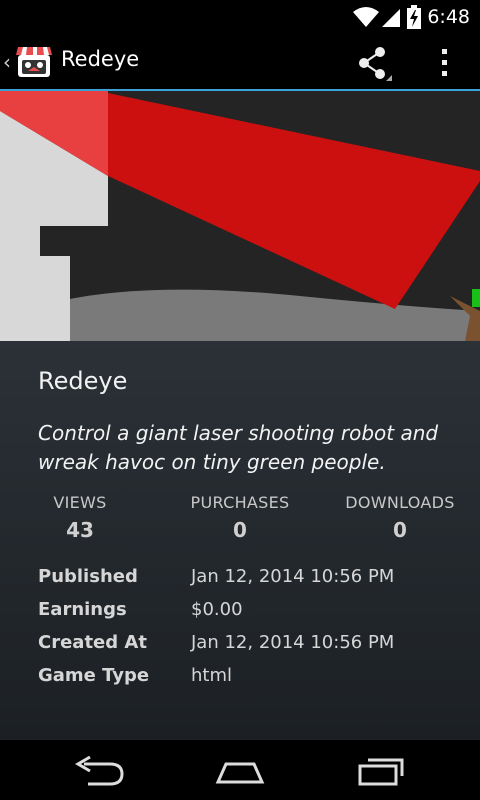 This screenshot has height=800, width=480. What do you see at coordinates (92, 642) in the screenshot?
I see `info-label: Created At` at bounding box center [92, 642].